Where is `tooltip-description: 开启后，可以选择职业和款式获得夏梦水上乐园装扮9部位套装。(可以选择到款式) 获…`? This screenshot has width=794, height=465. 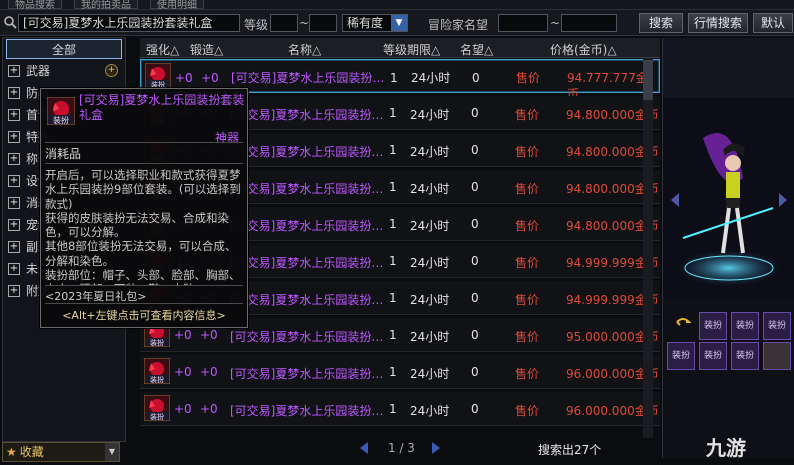
tooltip-description: 开启后，可以选择职业和款式获得夏梦水上乐园装扮9部位套装。(可以选择到款式) 获… is located at coordinates (143, 227).